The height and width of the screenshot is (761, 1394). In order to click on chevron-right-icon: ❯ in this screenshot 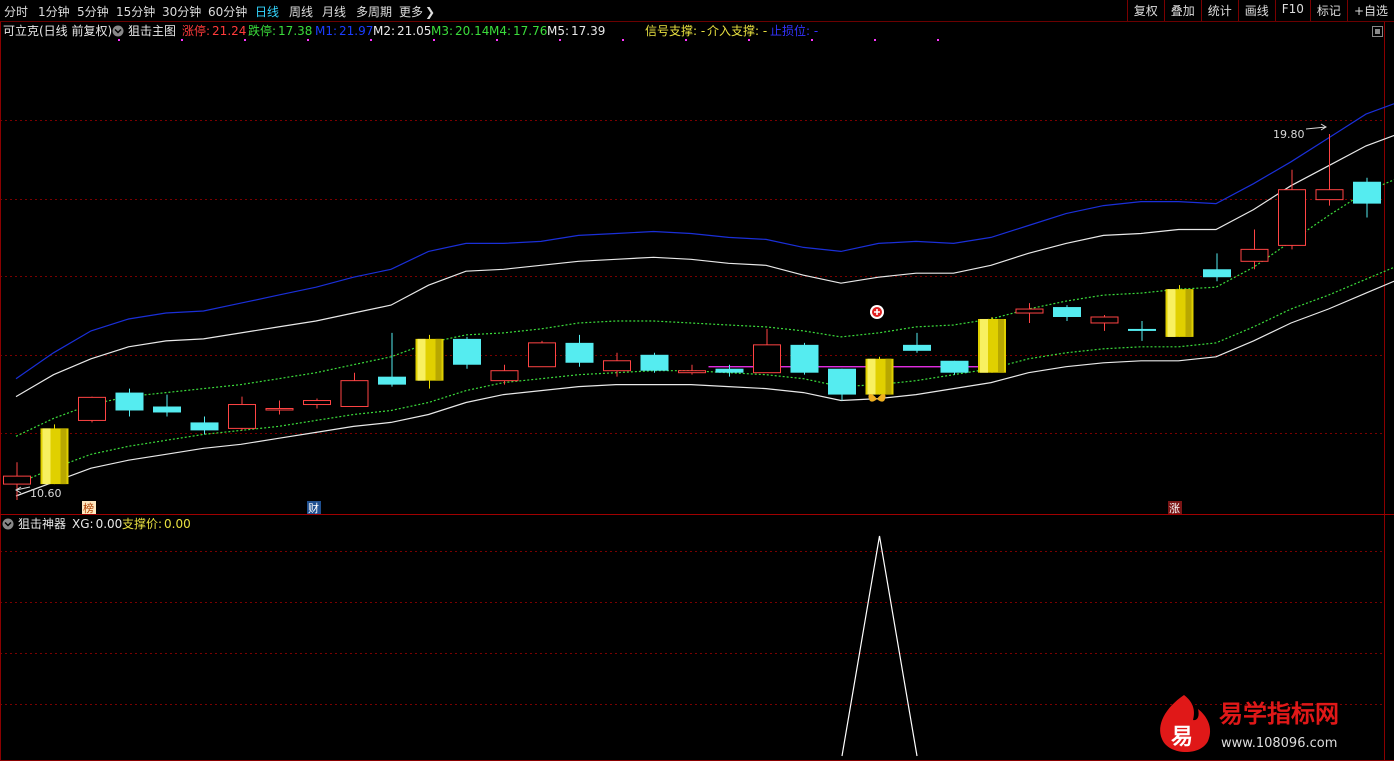, I will do `click(430, 12)`.